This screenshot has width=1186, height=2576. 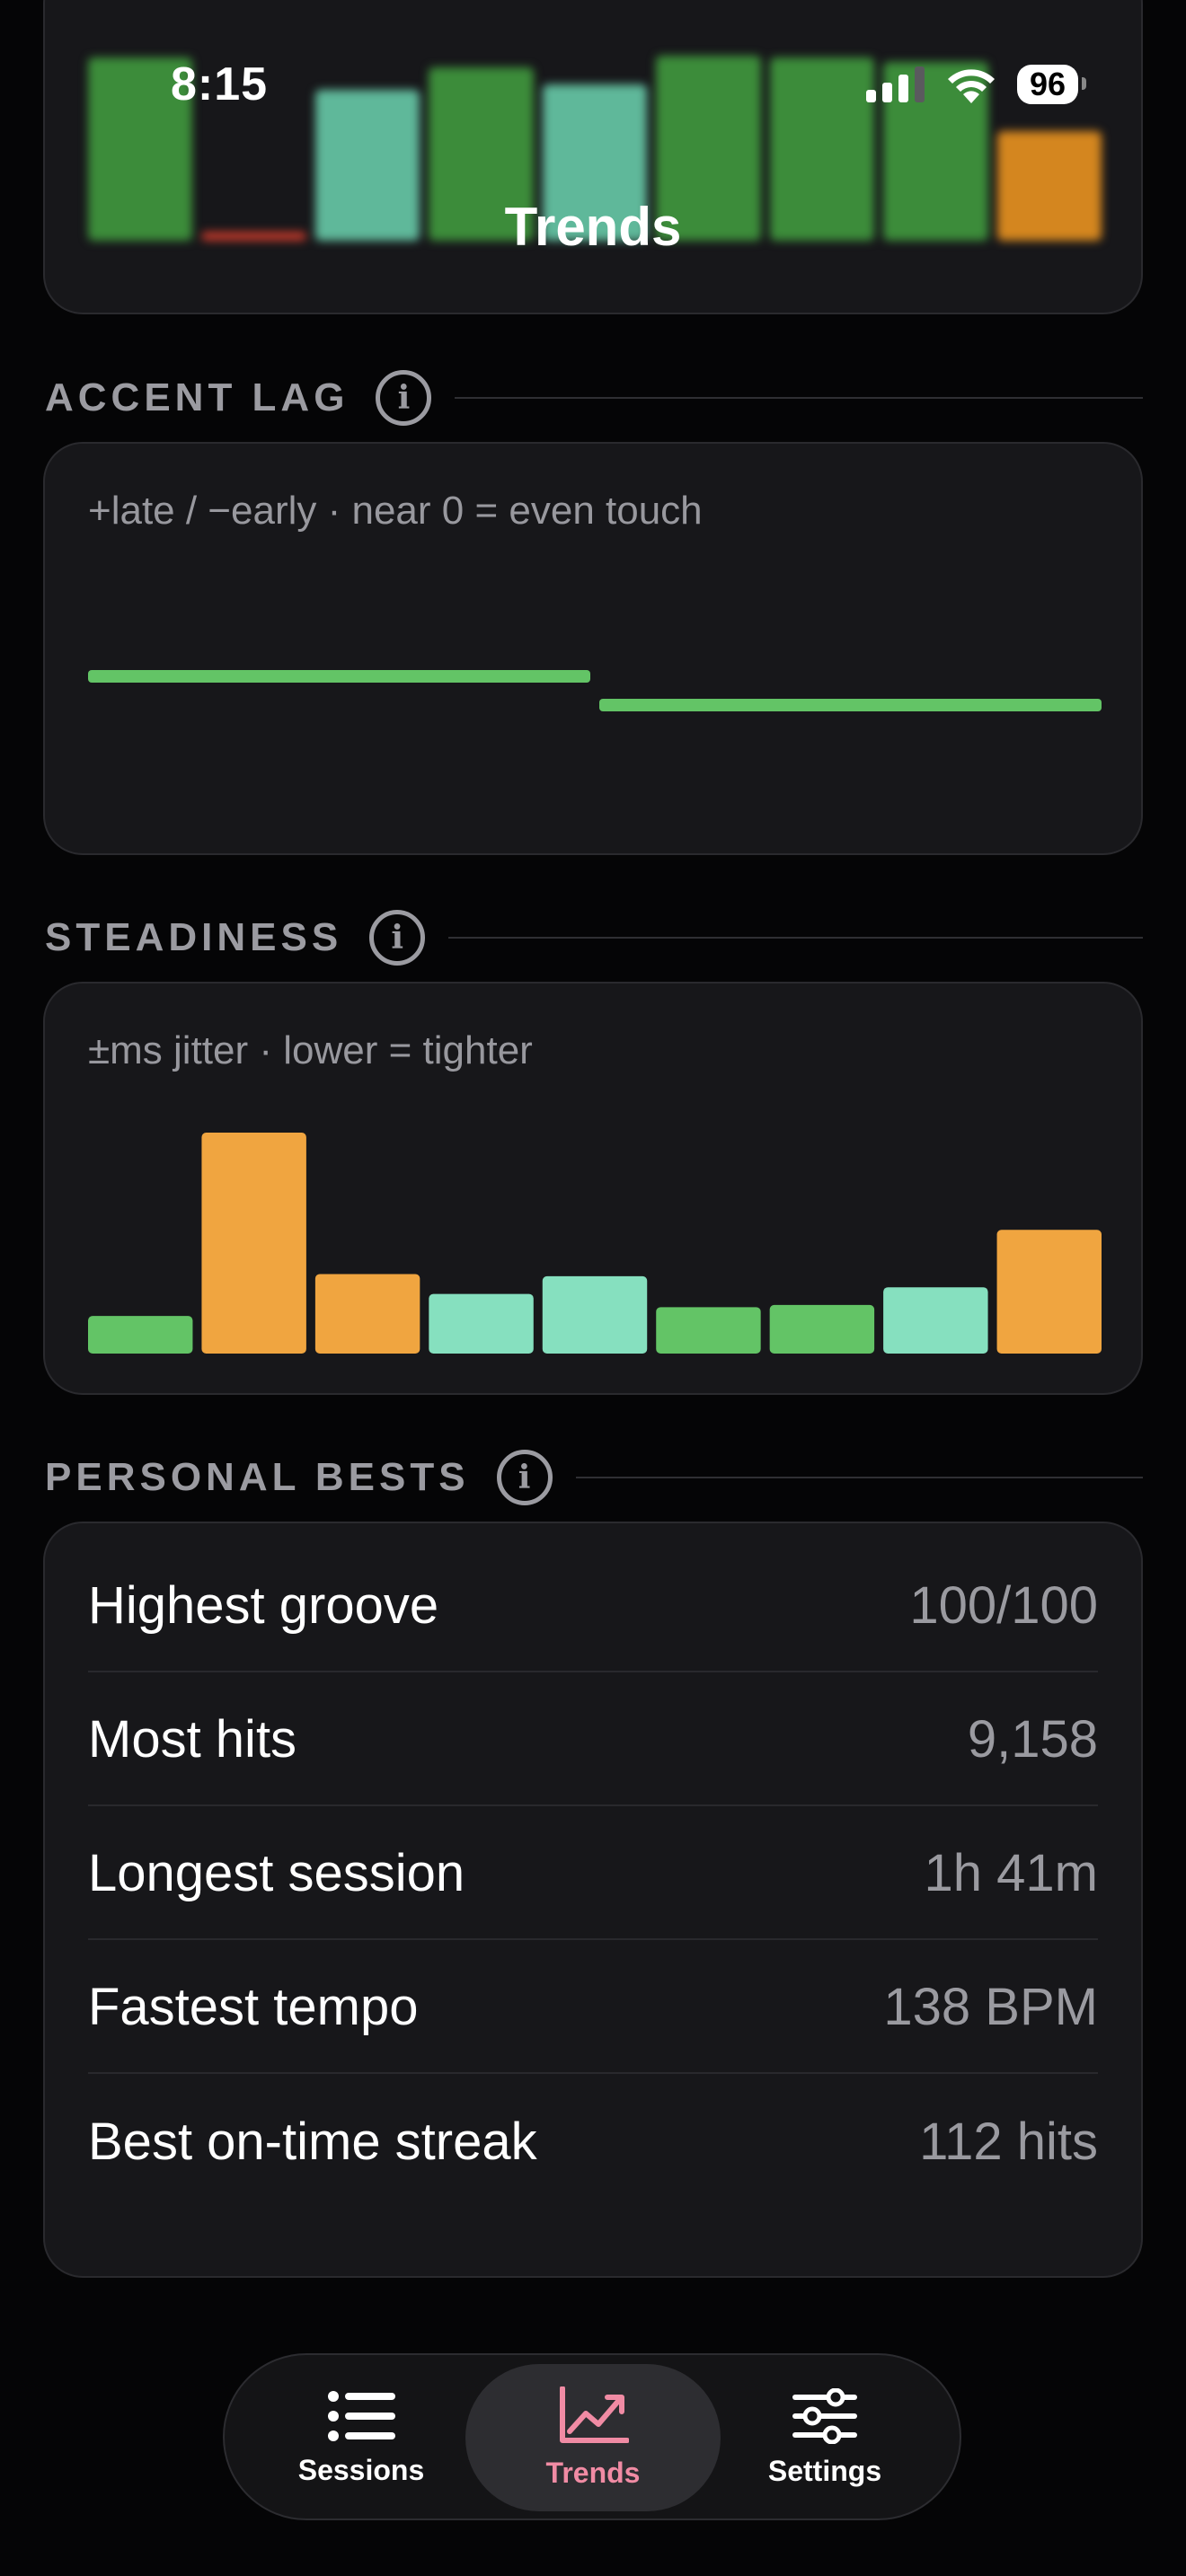 What do you see at coordinates (1051, 84) in the screenshot?
I see `battery-indicator: 96` at bounding box center [1051, 84].